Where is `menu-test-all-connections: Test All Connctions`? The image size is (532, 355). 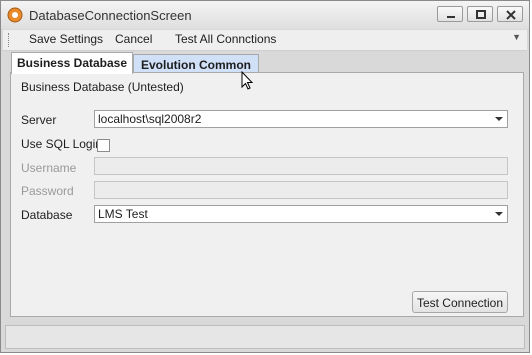 menu-test-all-connections: Test All Connctions is located at coordinates (225, 39).